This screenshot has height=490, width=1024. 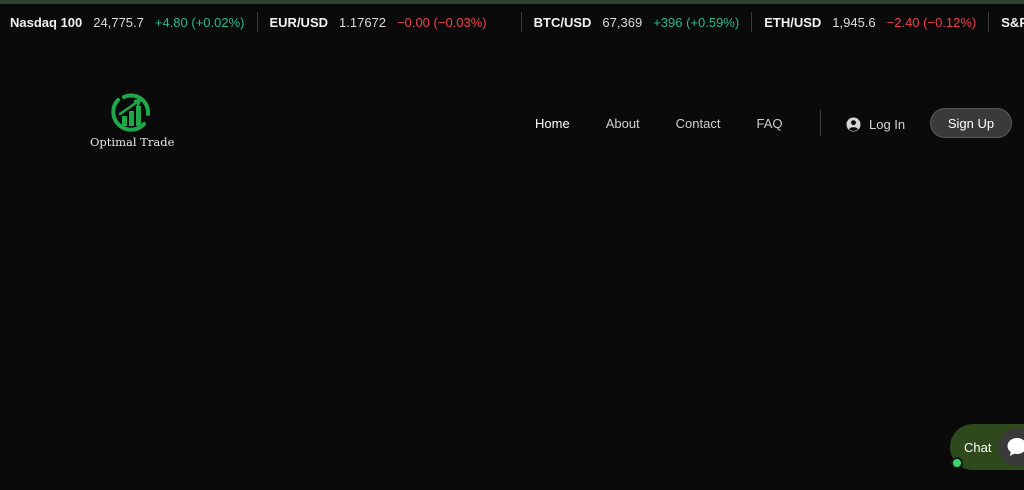 What do you see at coordinates (363, 22) in the screenshot?
I see `ticker-price: 1.17672` at bounding box center [363, 22].